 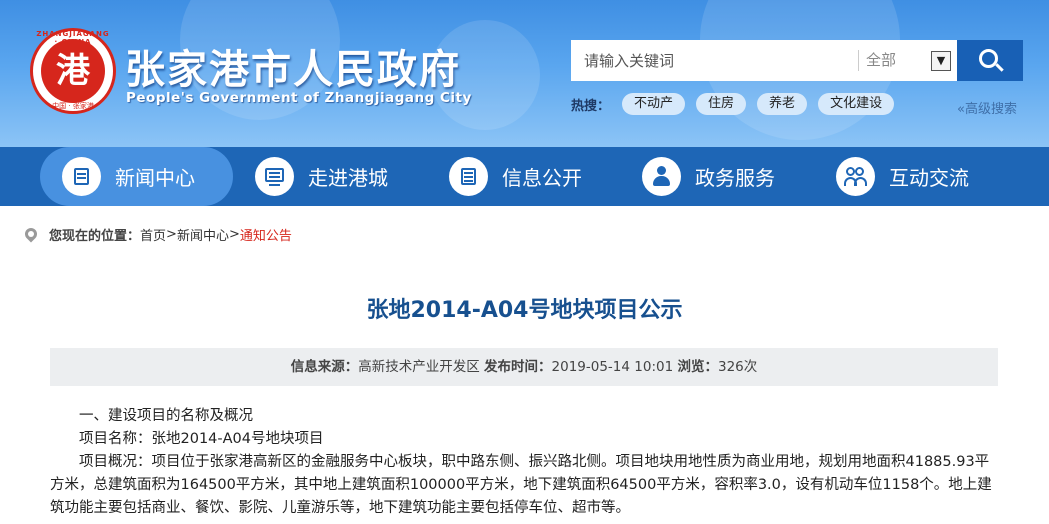 I want to click on advanced-search-link: «高级搜索, so click(x=987, y=107).